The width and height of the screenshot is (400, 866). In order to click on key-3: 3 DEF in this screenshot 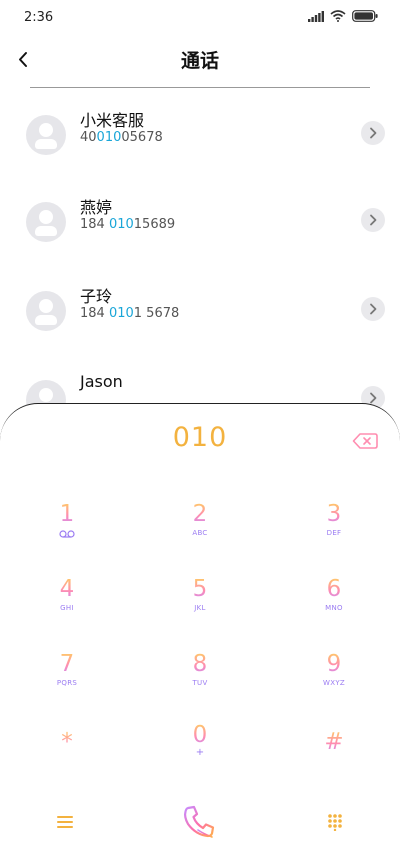, I will do `click(334, 526)`.